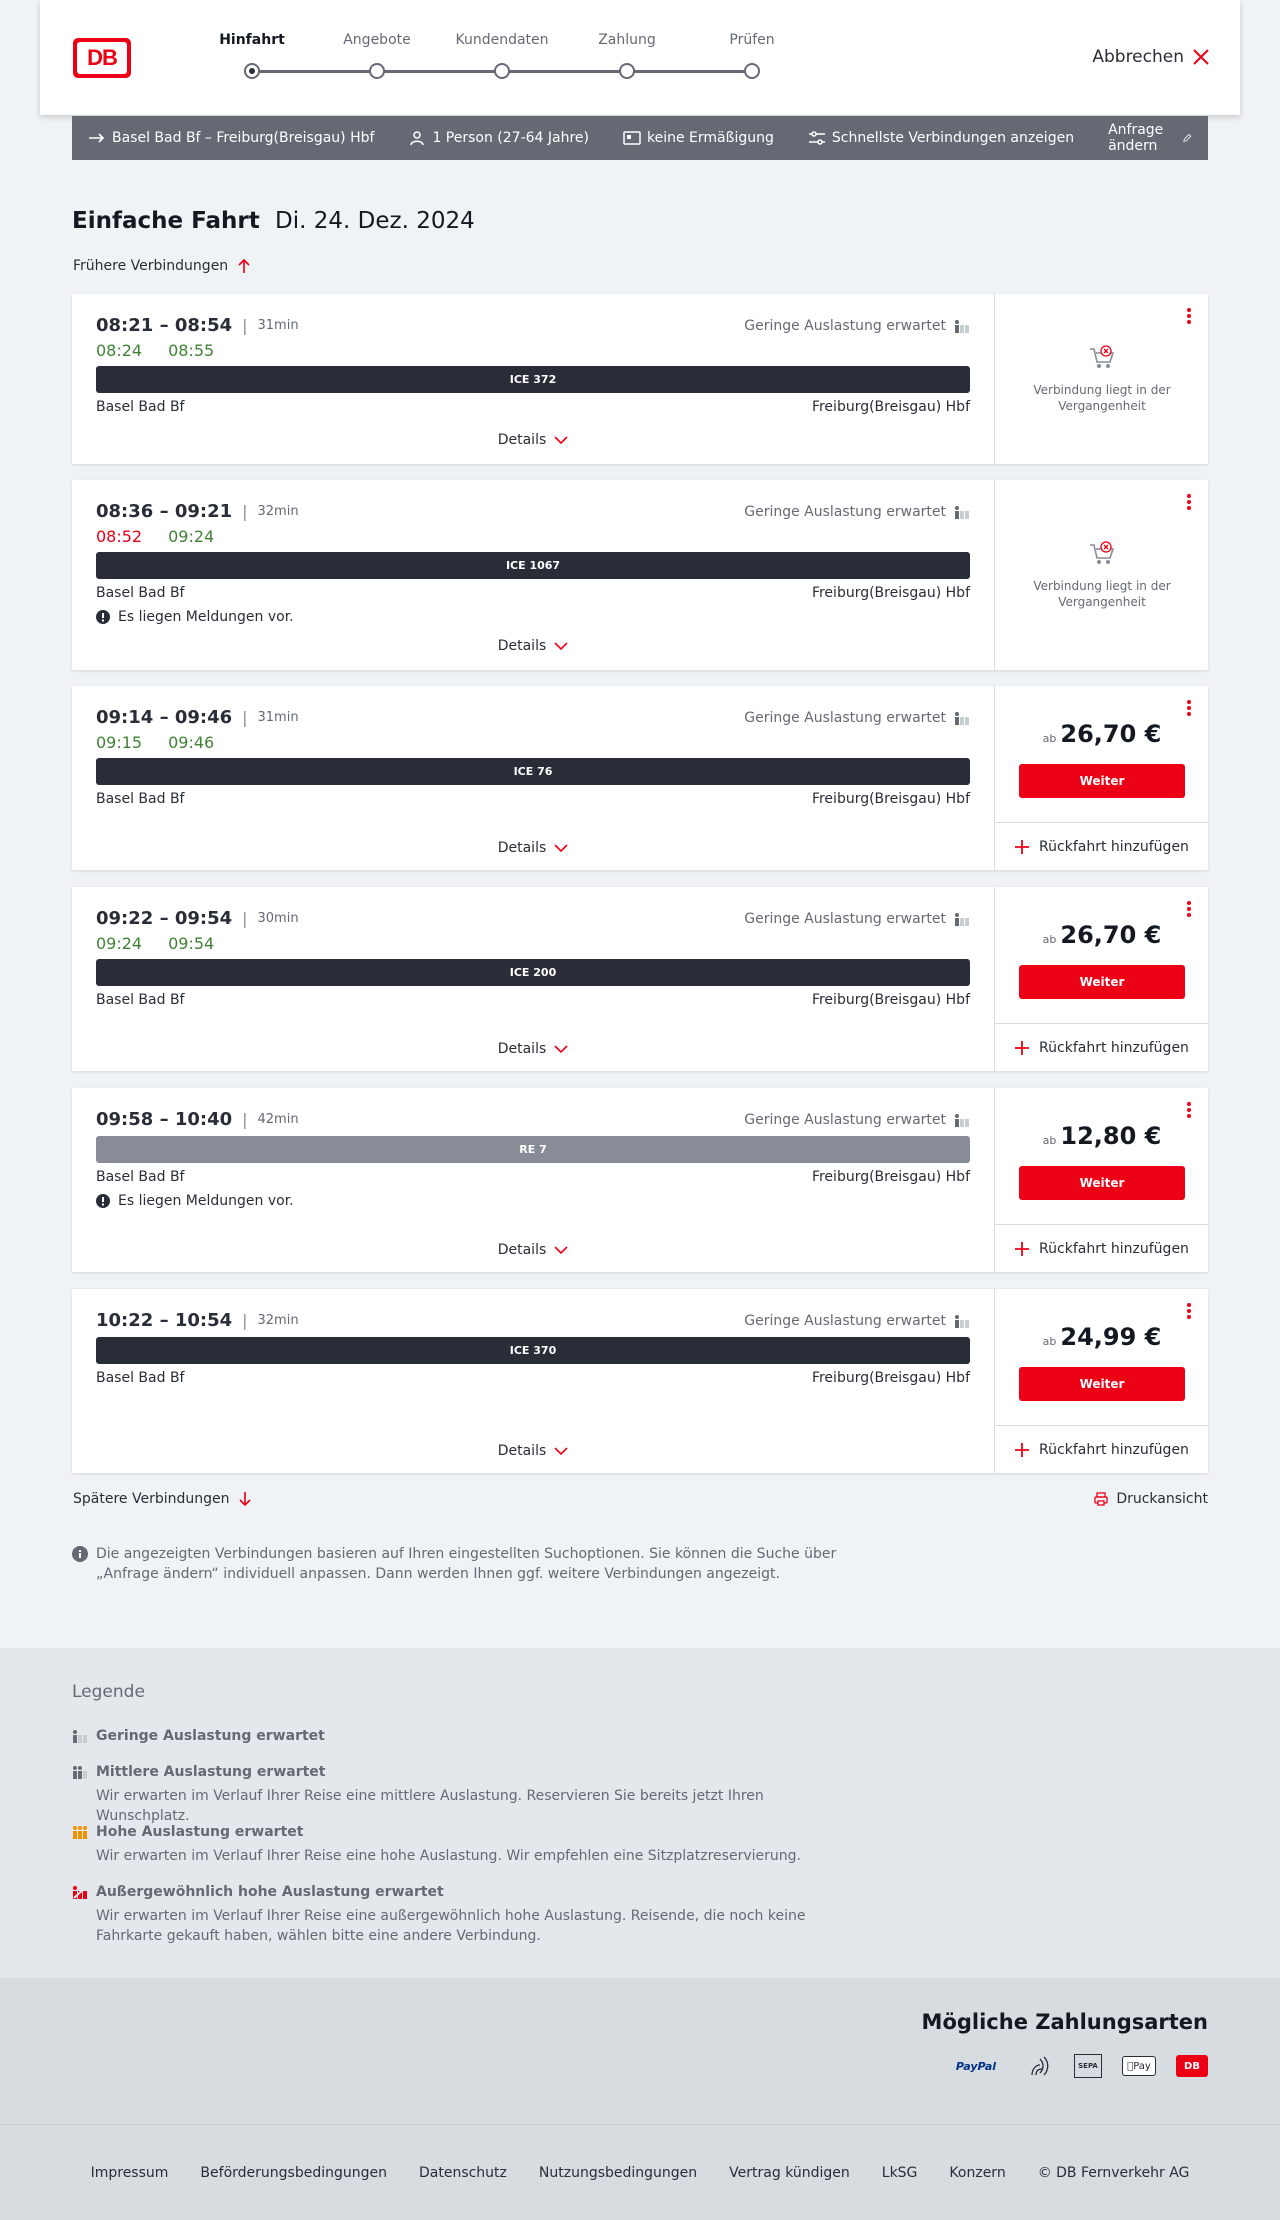  Describe the element at coordinates (163, 1499) in the screenshot. I see `later-connections-link: Spätere Verbindungen` at that location.